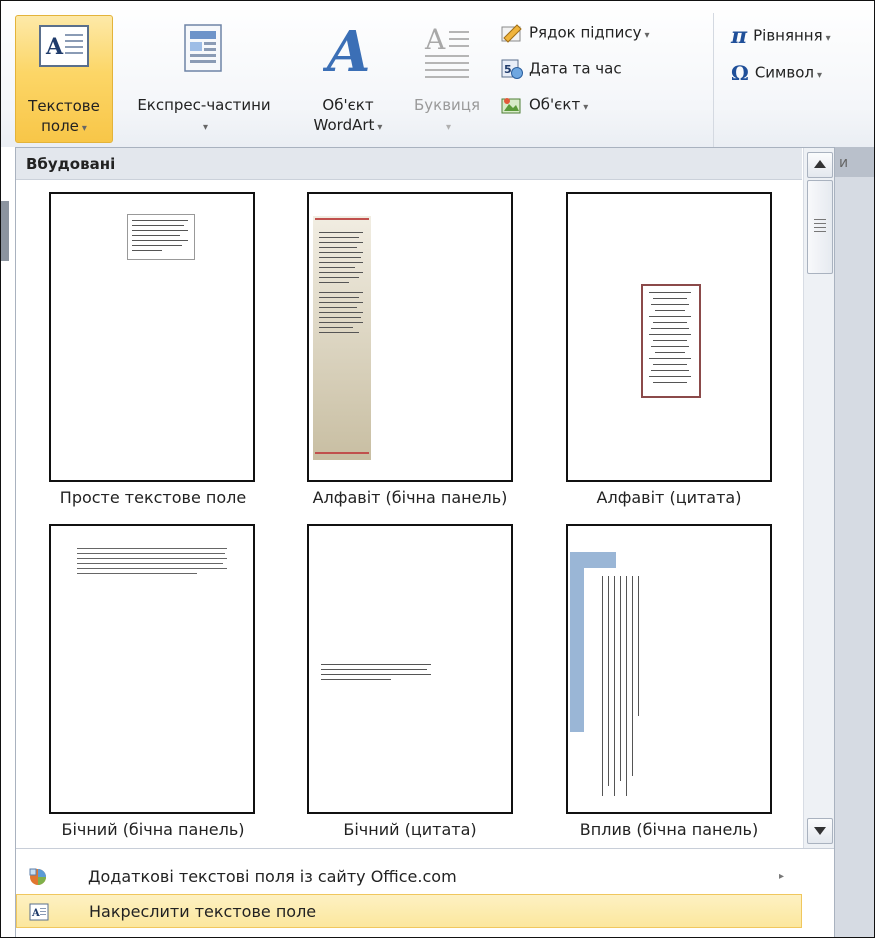 Image resolution: width=875 pixels, height=938 pixels. What do you see at coordinates (511, 33) in the screenshot?
I see `signature-line-icon` at bounding box center [511, 33].